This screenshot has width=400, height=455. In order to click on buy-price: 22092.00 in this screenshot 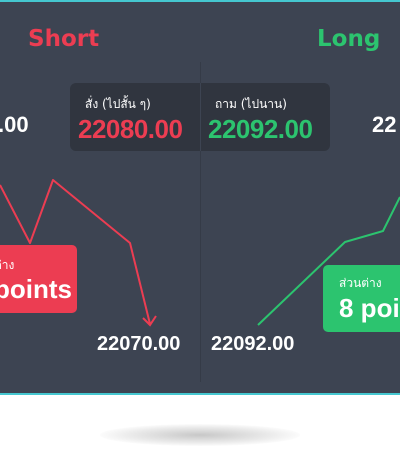, I will do `click(260, 129)`.